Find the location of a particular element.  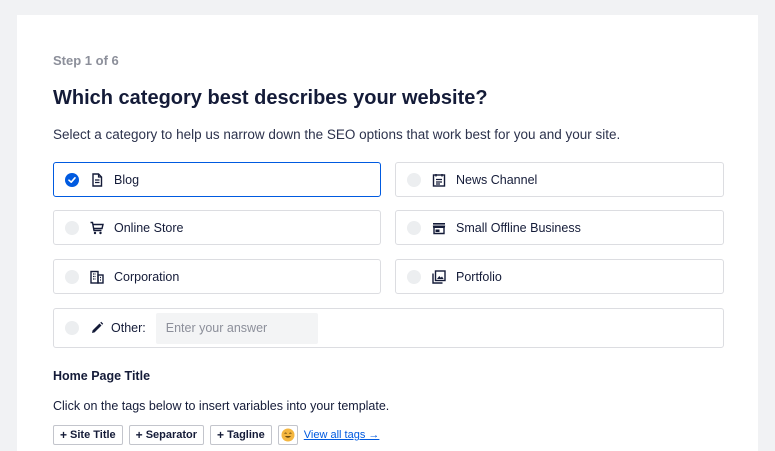

document-icon is located at coordinates (97, 180).